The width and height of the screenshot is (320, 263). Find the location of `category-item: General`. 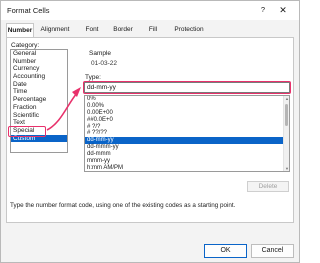

category-item: General is located at coordinates (39, 54).